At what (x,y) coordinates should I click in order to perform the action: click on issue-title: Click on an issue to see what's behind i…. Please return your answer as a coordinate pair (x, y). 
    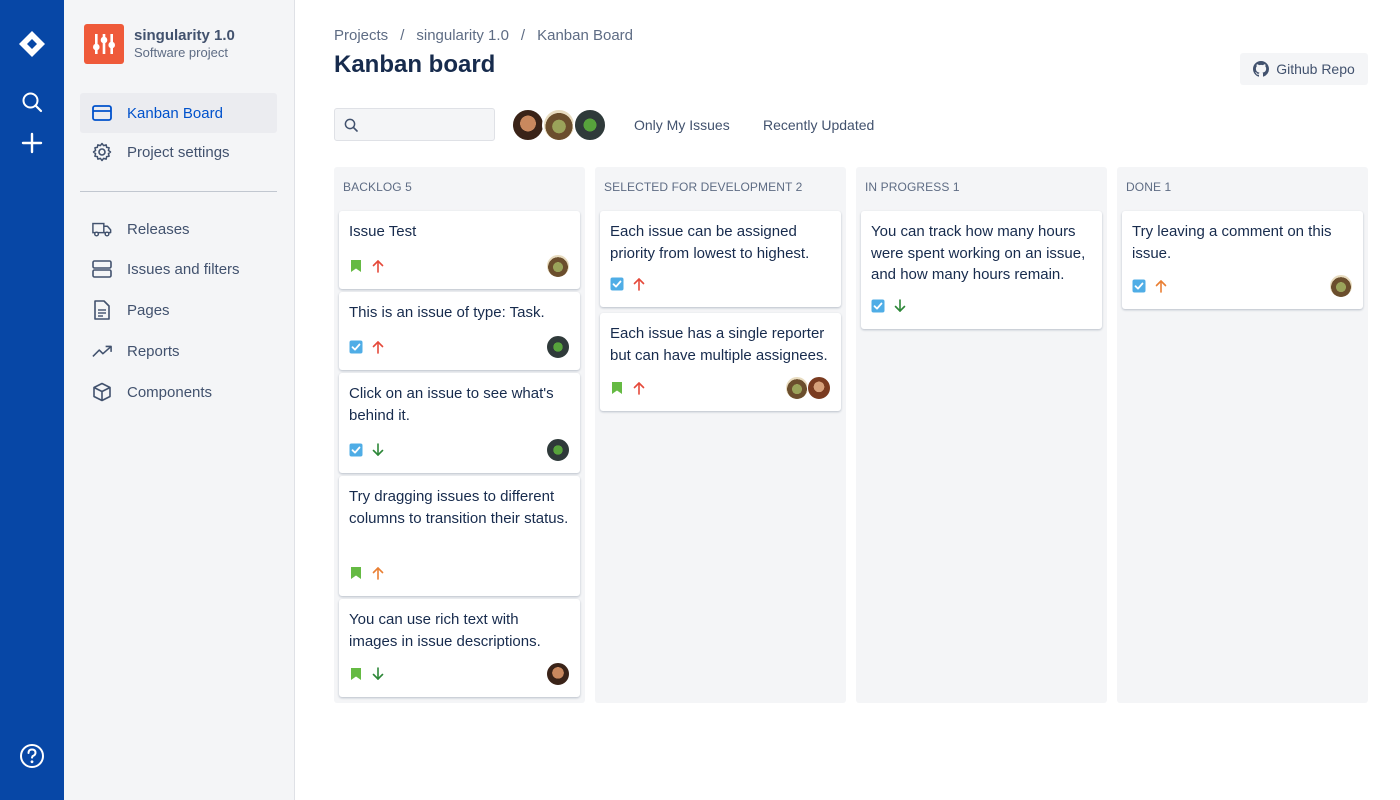
    Looking at the image, I should click on (451, 404).